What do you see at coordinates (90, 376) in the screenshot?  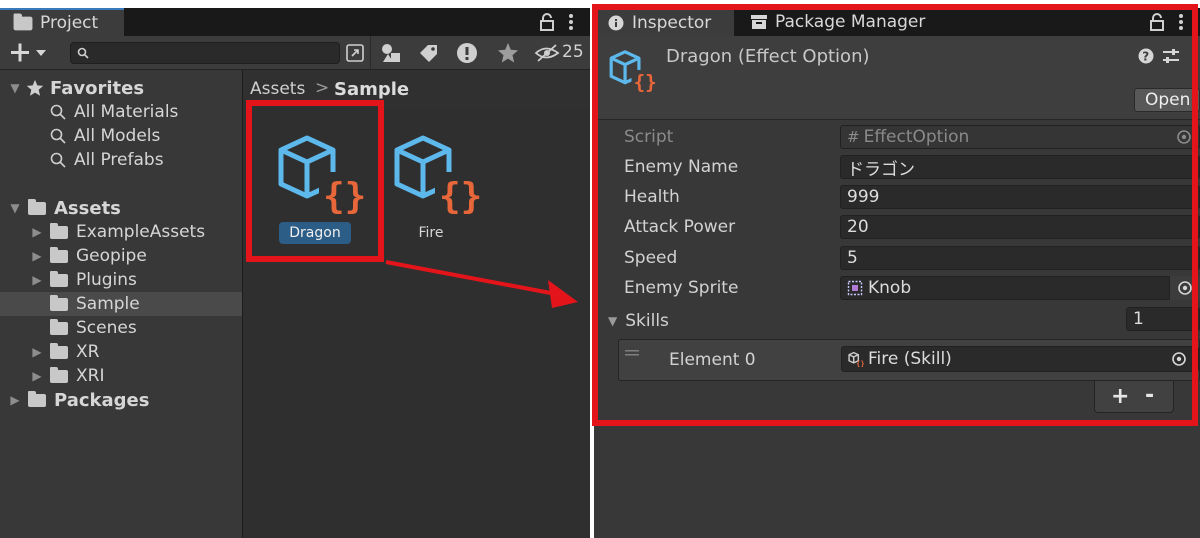 I see `tree-folder-label: XRI` at bounding box center [90, 376].